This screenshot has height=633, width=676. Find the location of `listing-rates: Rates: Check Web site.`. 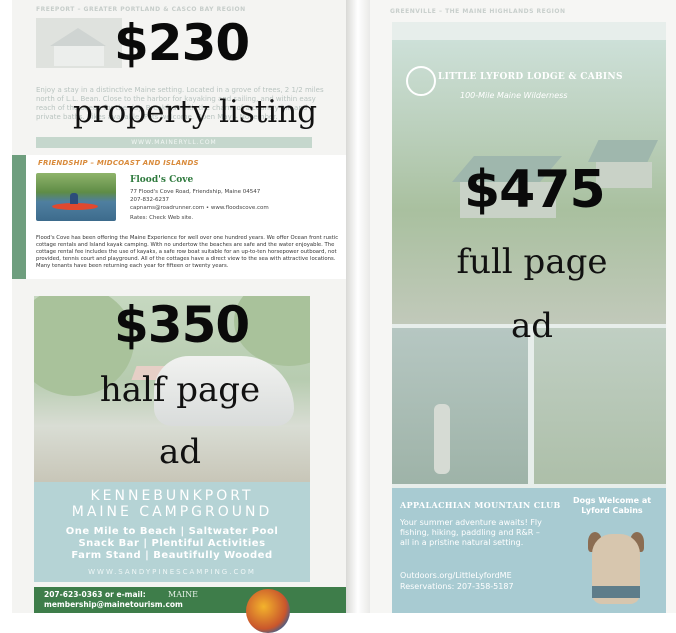

listing-rates: Rates: Check Web site. is located at coordinates (162, 218).